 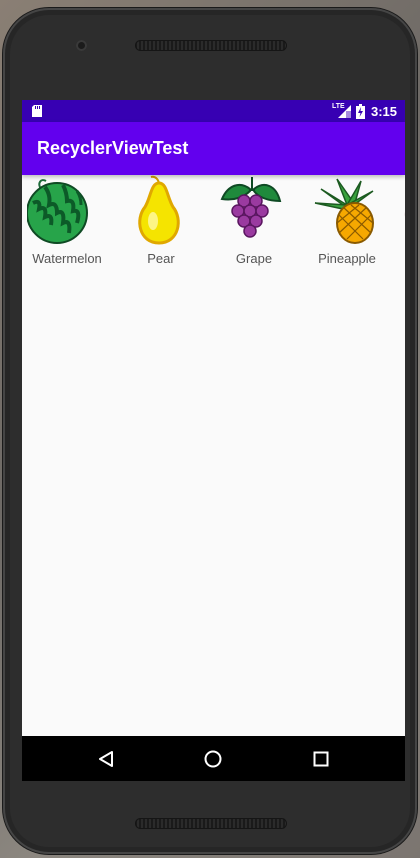 What do you see at coordinates (213, 148) in the screenshot?
I see `app-bar: RecyclerViewTest` at bounding box center [213, 148].